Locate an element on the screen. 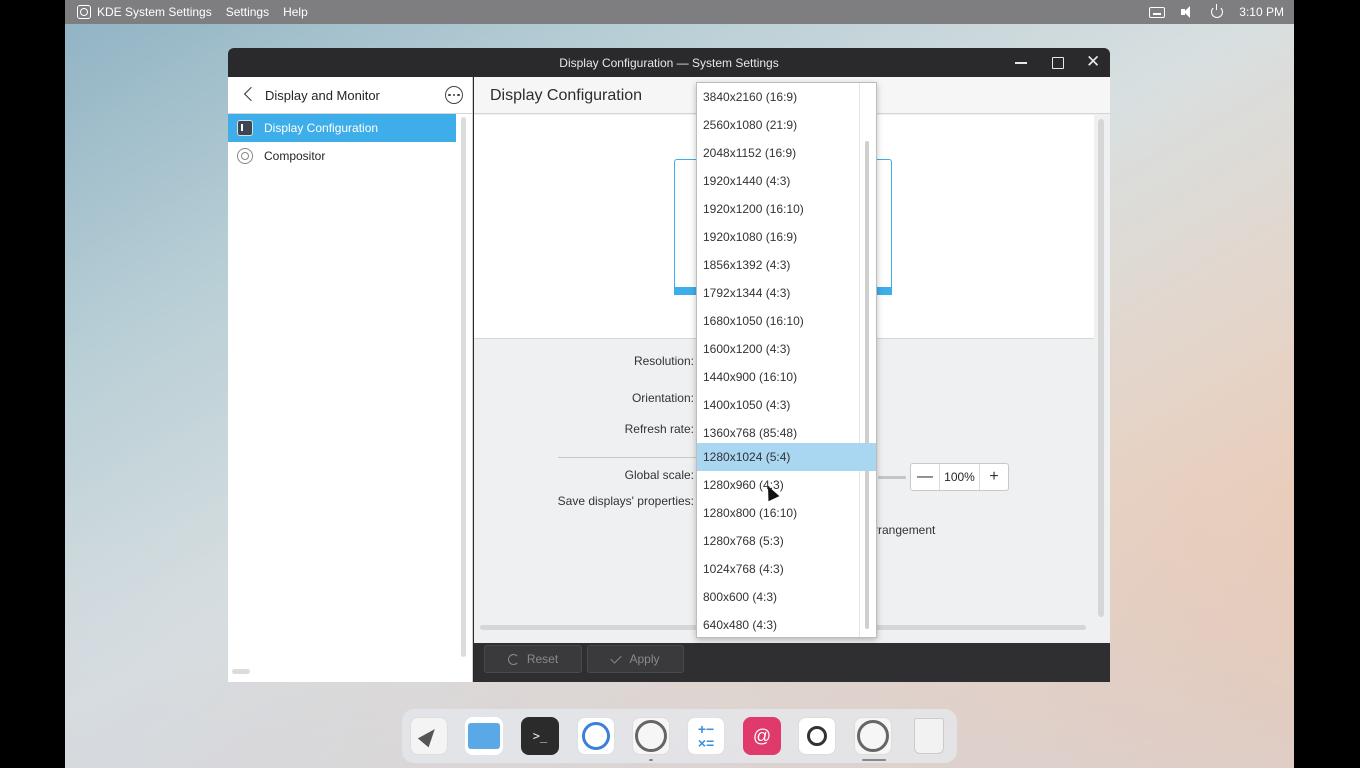 The image size is (1360, 768). scale-increase-button: + is located at coordinates (994, 477).